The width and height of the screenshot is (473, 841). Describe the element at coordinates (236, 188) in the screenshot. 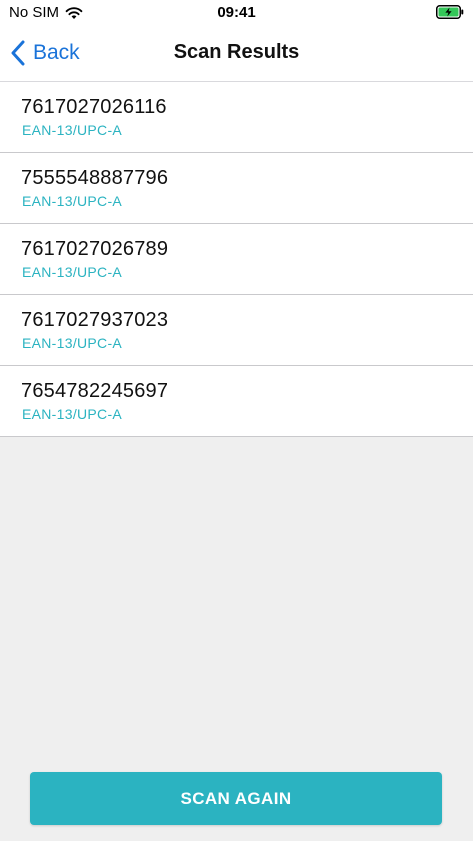

I see `list-item: 7555548887796 EAN-13/UPC-A` at that location.